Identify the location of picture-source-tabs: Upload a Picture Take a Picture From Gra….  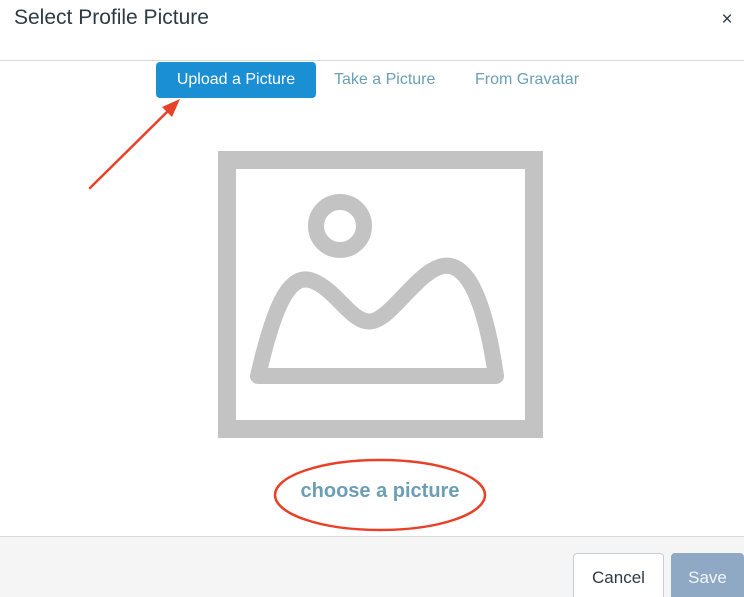
(372, 80).